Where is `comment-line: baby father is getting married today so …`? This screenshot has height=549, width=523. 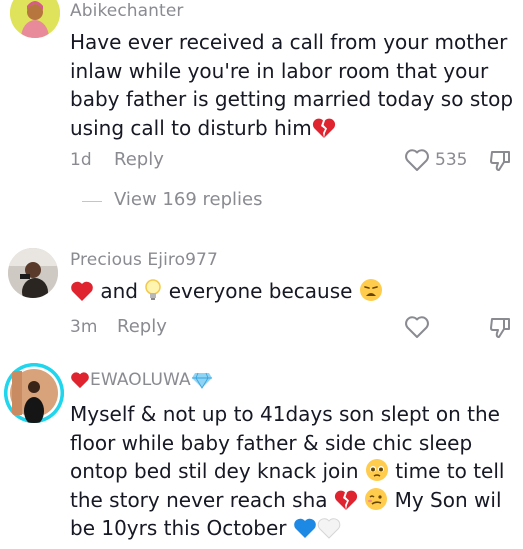
comment-line: baby father is getting married today so … is located at coordinates (292, 99).